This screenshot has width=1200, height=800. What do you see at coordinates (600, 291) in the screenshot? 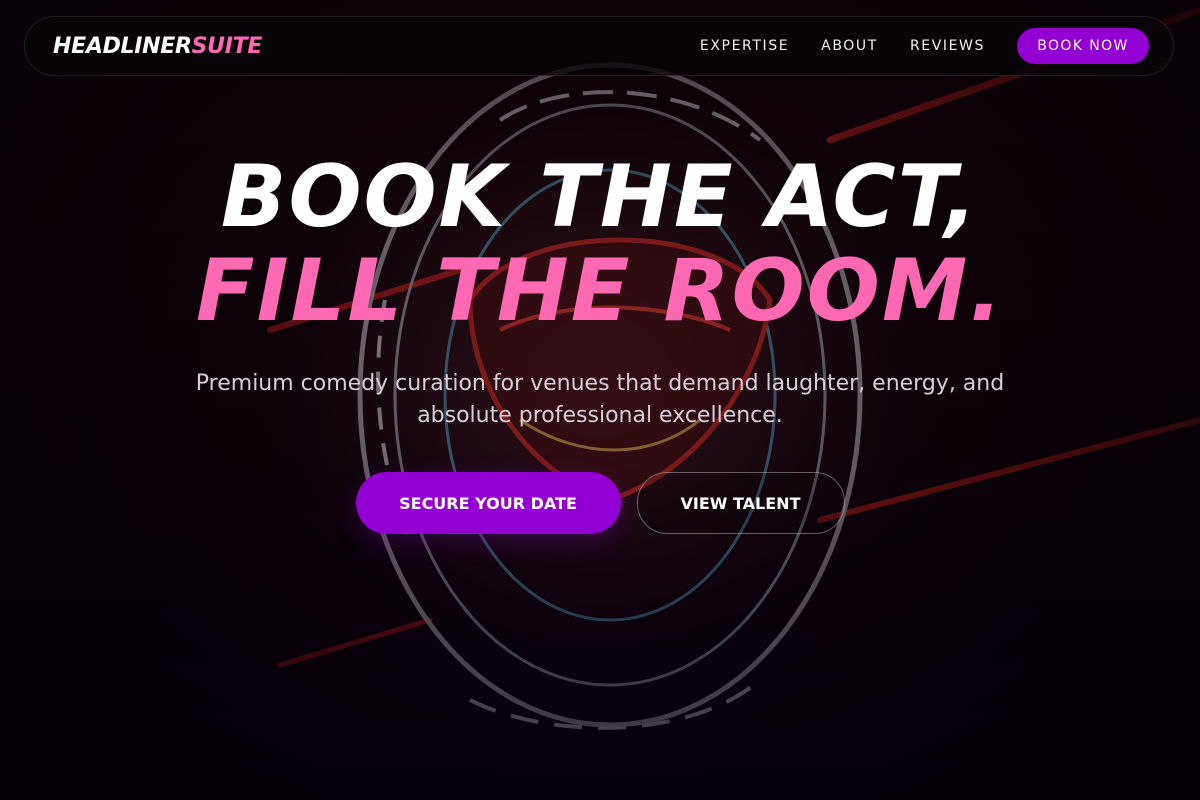
I see `headline-line-2: FILL THE ROOM.` at bounding box center [600, 291].